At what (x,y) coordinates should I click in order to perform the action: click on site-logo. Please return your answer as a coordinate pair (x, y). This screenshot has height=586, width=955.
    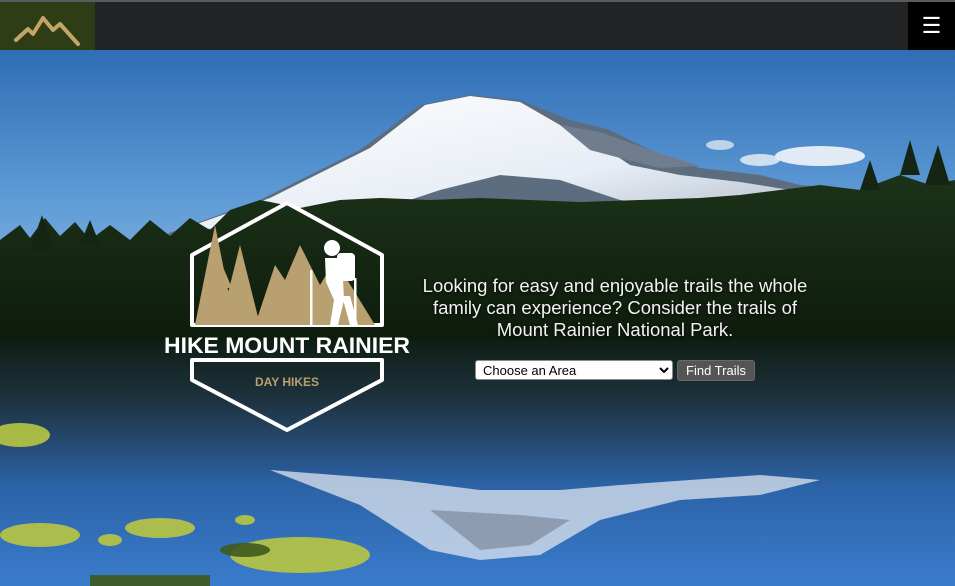
    Looking at the image, I should click on (47, 26).